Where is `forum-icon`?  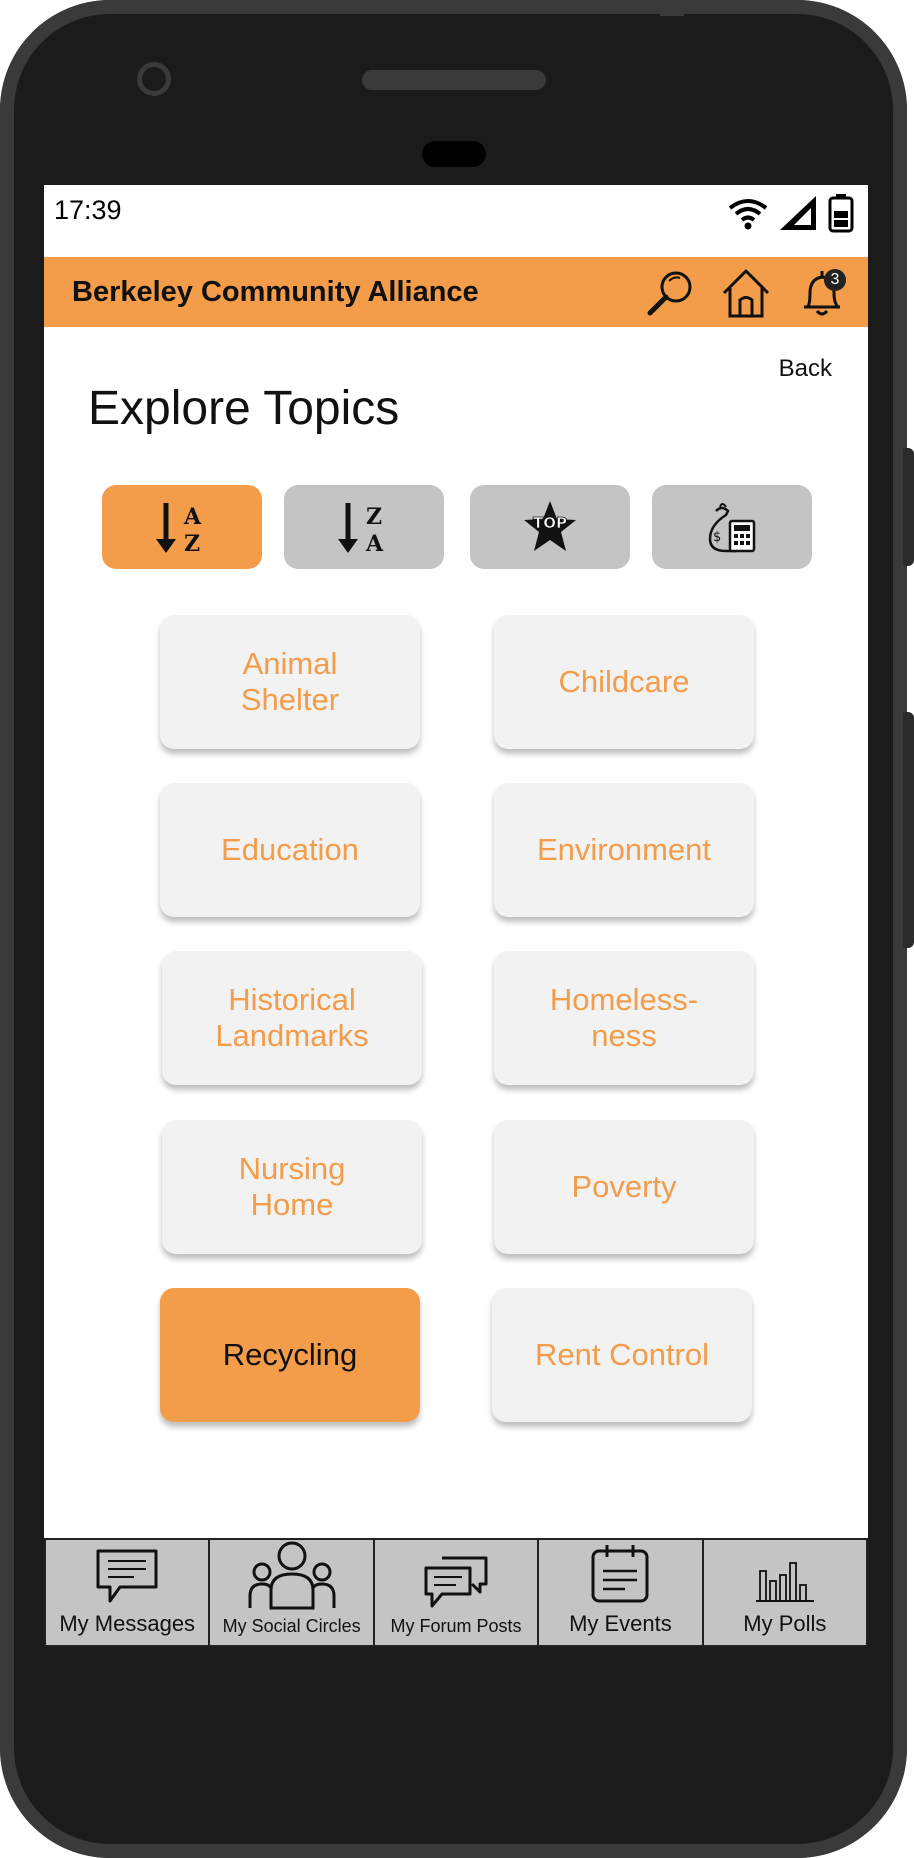 forum-icon is located at coordinates (456, 1582).